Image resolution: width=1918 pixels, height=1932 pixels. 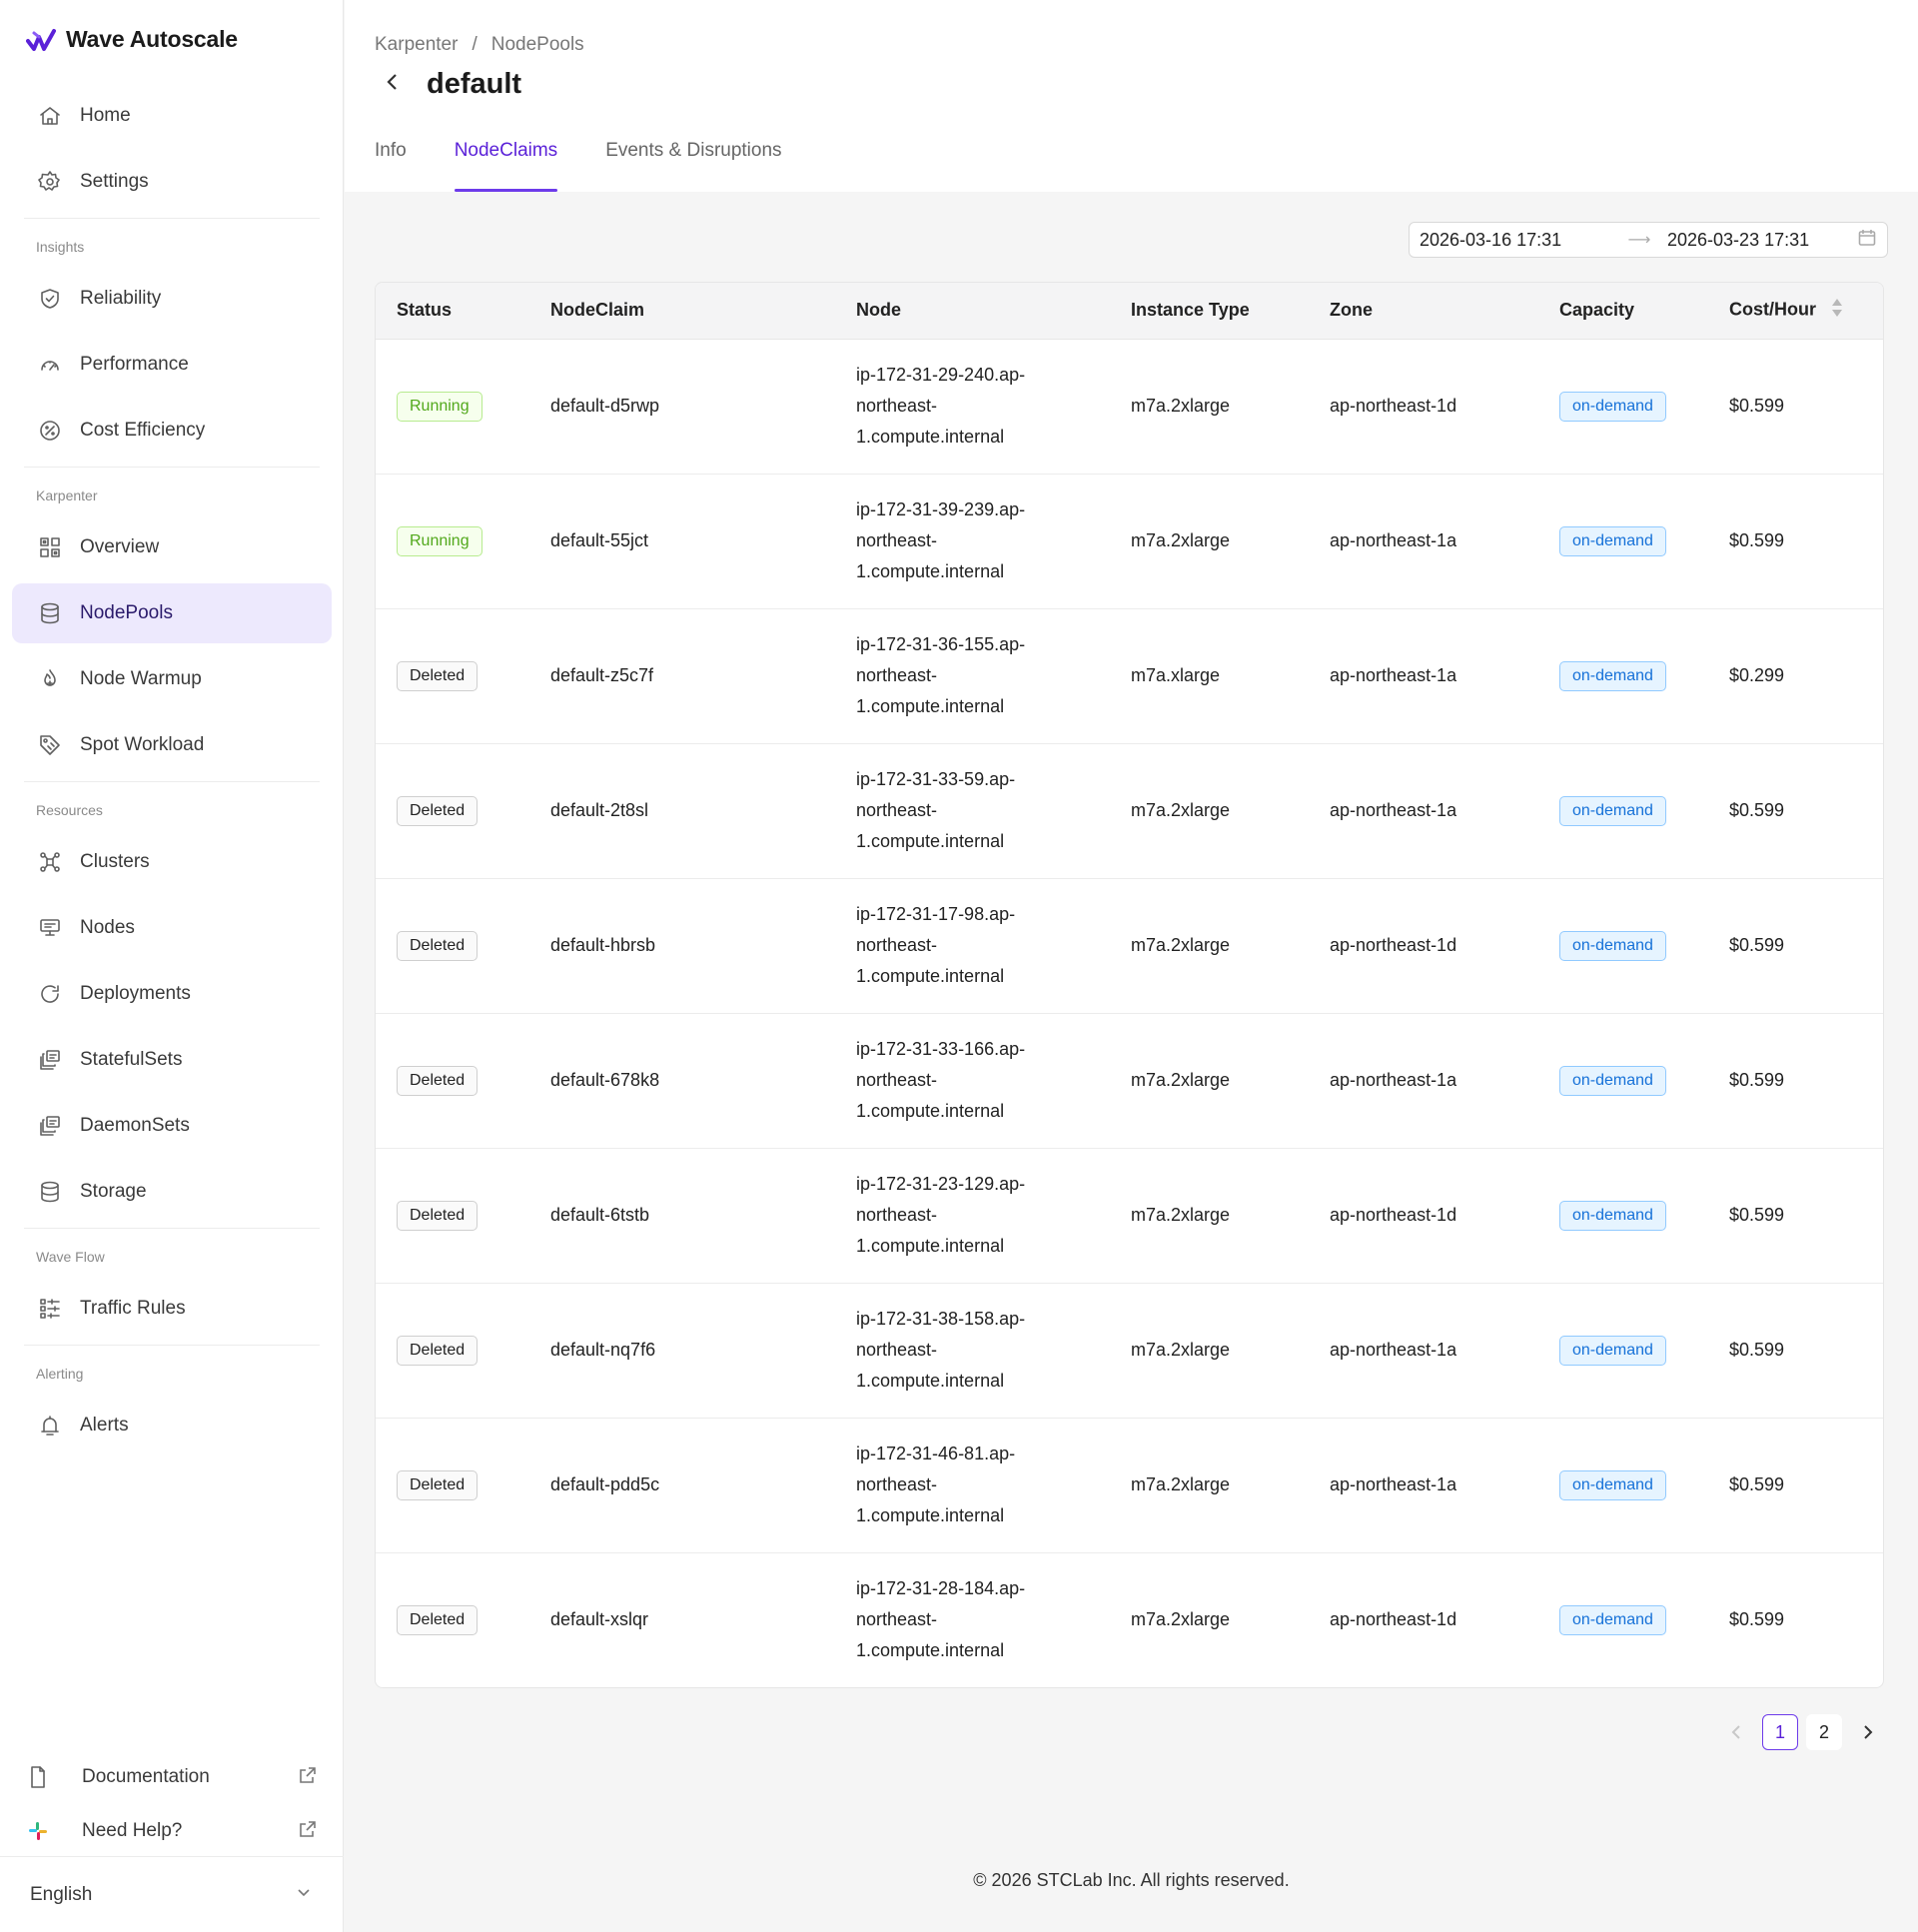 I want to click on page-2-button: 2, so click(x=1824, y=1732).